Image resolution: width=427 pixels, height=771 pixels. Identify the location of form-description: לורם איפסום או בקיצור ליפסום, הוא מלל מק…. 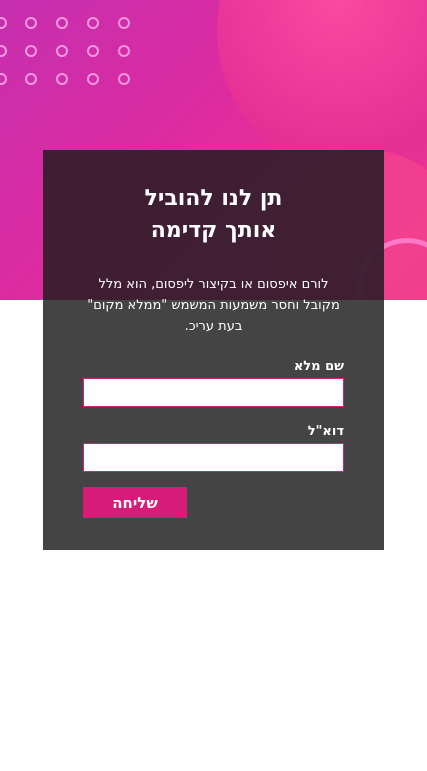
(213, 305).